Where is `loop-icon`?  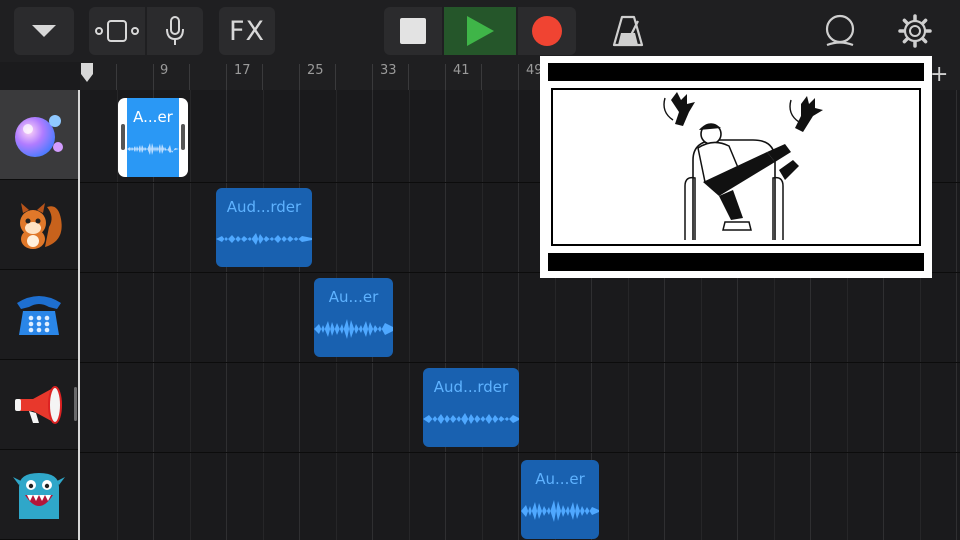 loop-icon is located at coordinates (840, 30).